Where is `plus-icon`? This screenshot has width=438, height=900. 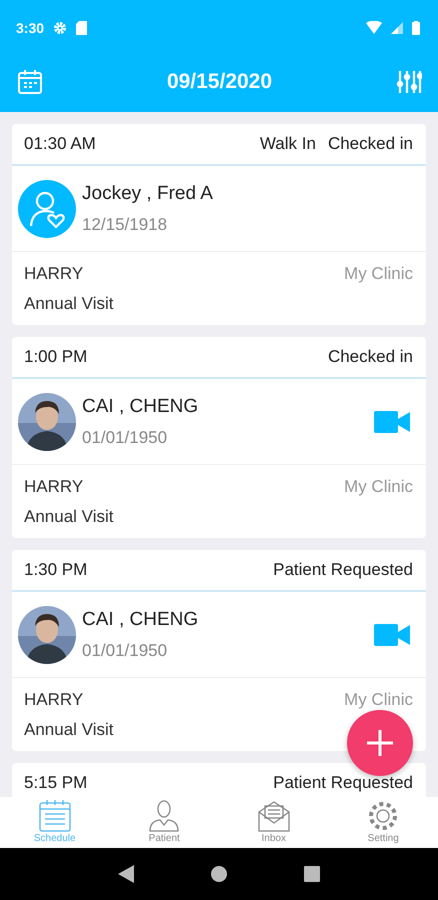
plus-icon is located at coordinates (380, 743).